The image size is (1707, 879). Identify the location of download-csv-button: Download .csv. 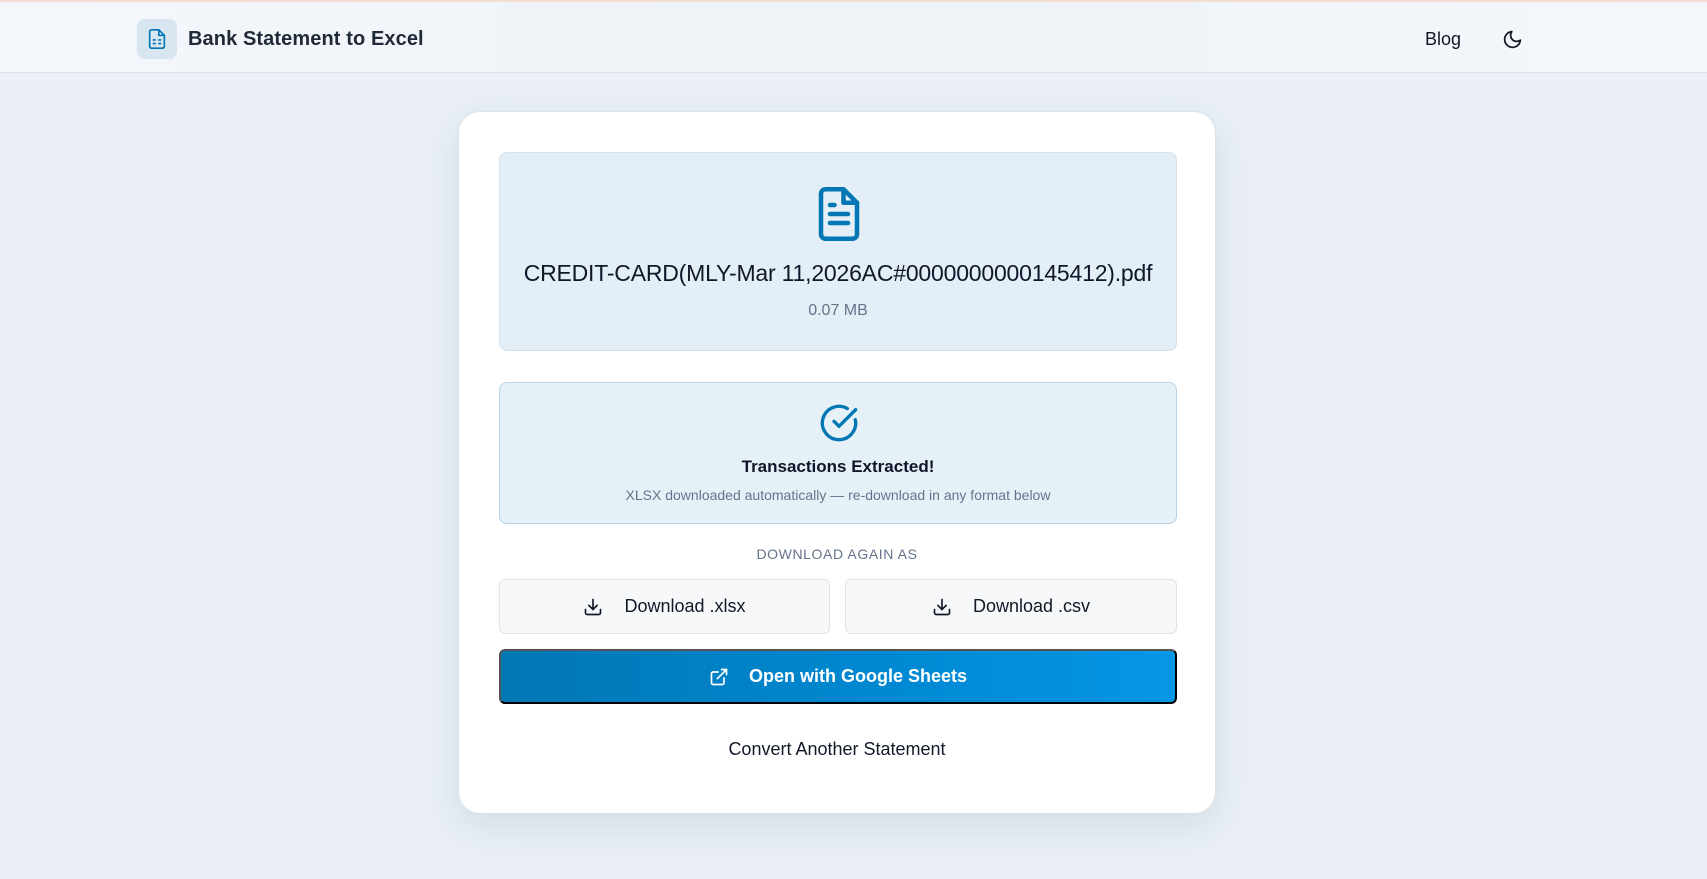
(1011, 606).